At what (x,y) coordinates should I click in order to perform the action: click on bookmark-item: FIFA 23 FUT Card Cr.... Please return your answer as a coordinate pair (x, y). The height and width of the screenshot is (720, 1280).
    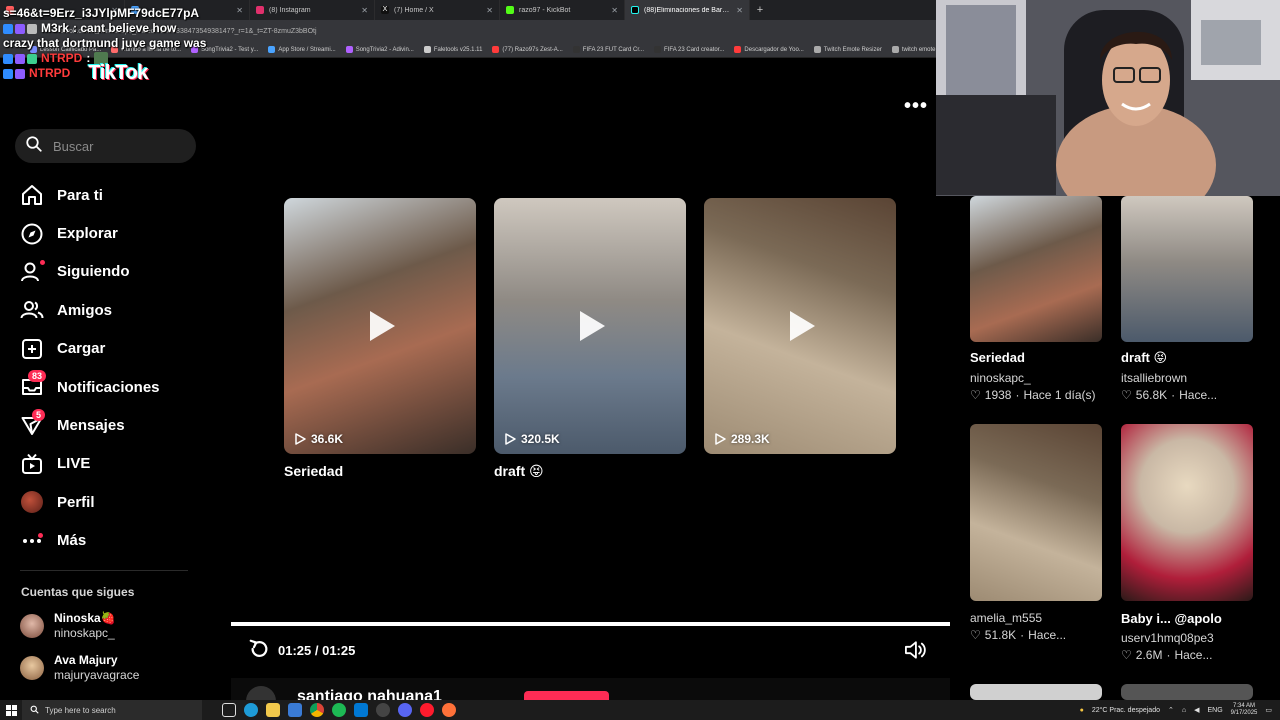
    Looking at the image, I should click on (608, 49).